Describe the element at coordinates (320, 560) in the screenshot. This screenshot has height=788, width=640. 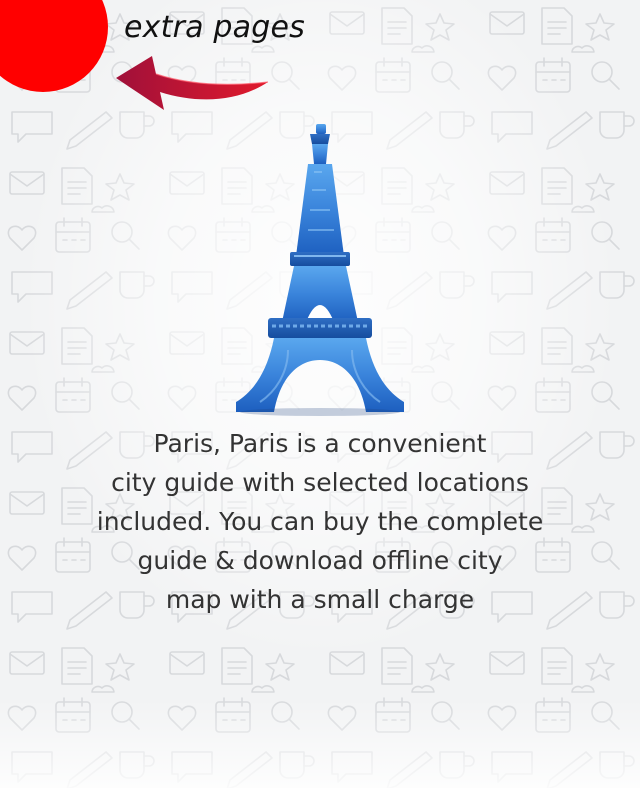
I see `description-line: guide & download offline city` at that location.